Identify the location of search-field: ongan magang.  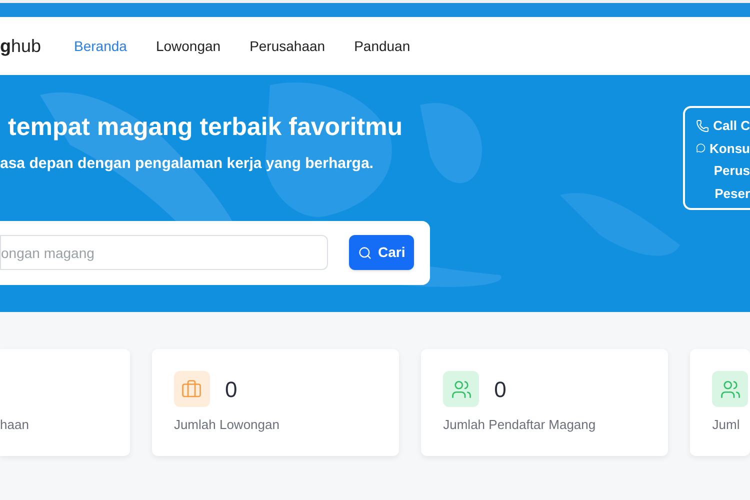
(164, 252).